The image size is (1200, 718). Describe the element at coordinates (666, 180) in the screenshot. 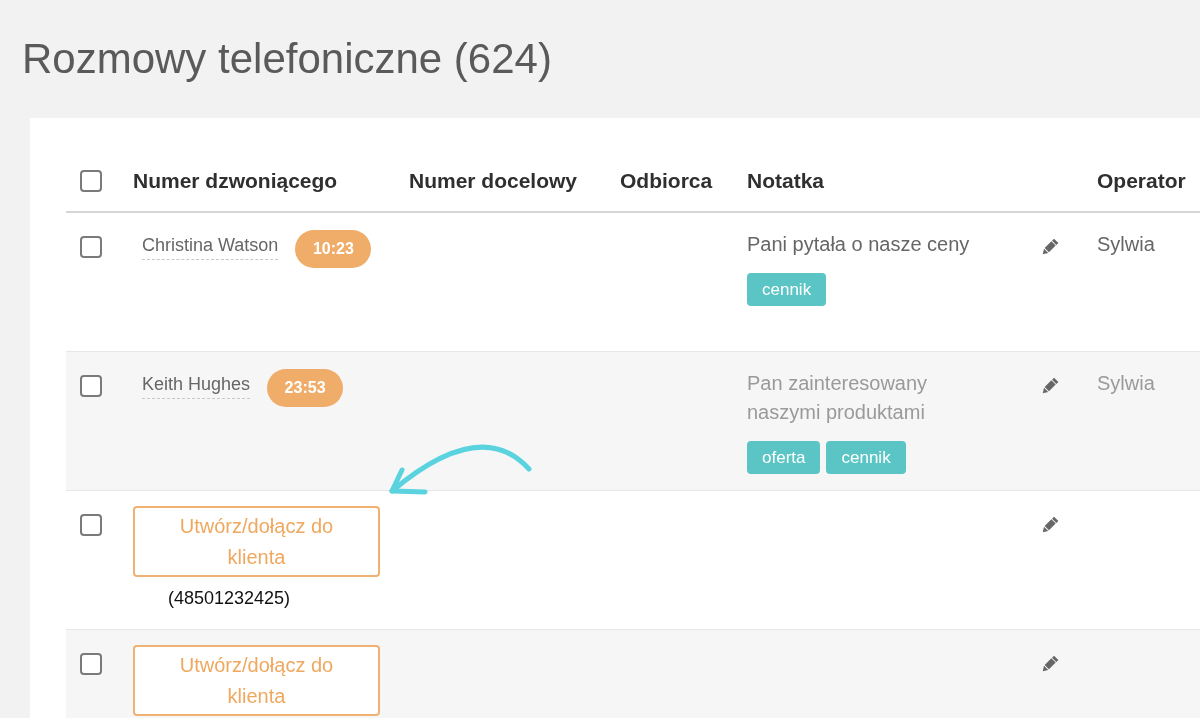

I see `column-header: Odbiorca` at that location.